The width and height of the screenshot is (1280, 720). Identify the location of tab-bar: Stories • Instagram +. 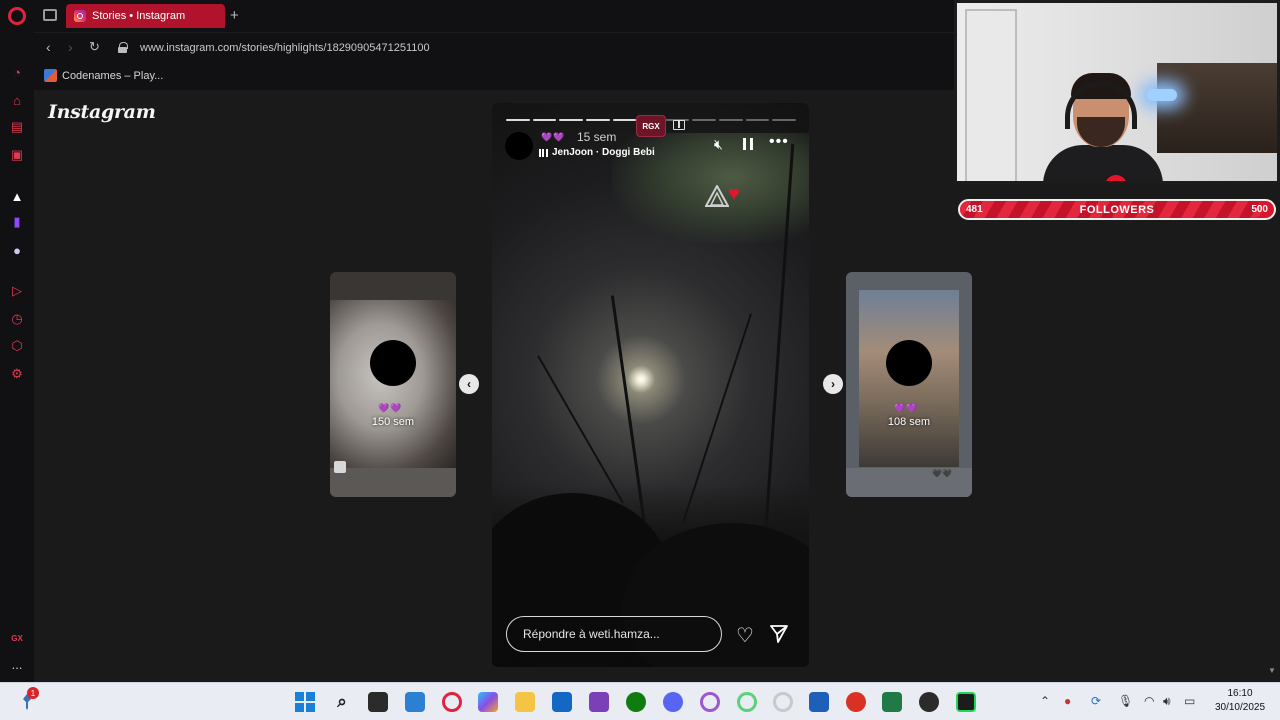
(494, 16).